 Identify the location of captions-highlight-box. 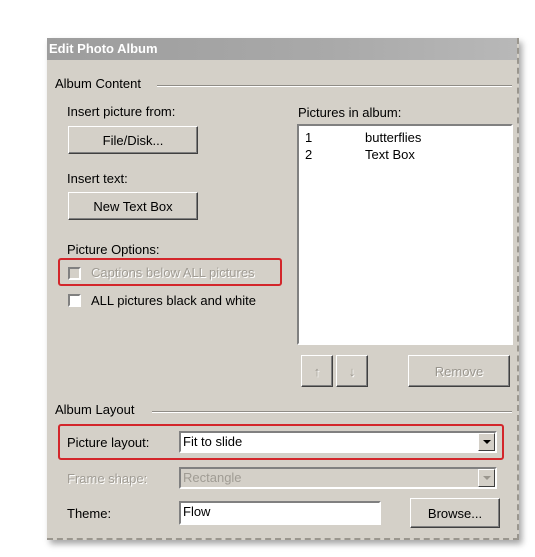
(170, 272).